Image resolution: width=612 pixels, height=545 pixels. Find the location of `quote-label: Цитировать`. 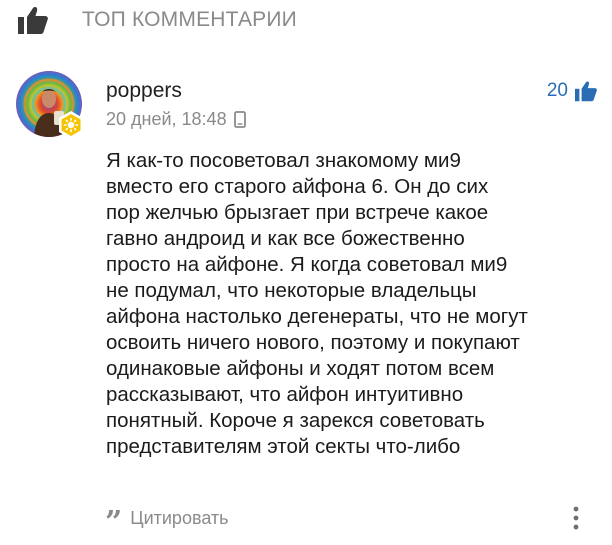

quote-label: Цитировать is located at coordinates (179, 518).